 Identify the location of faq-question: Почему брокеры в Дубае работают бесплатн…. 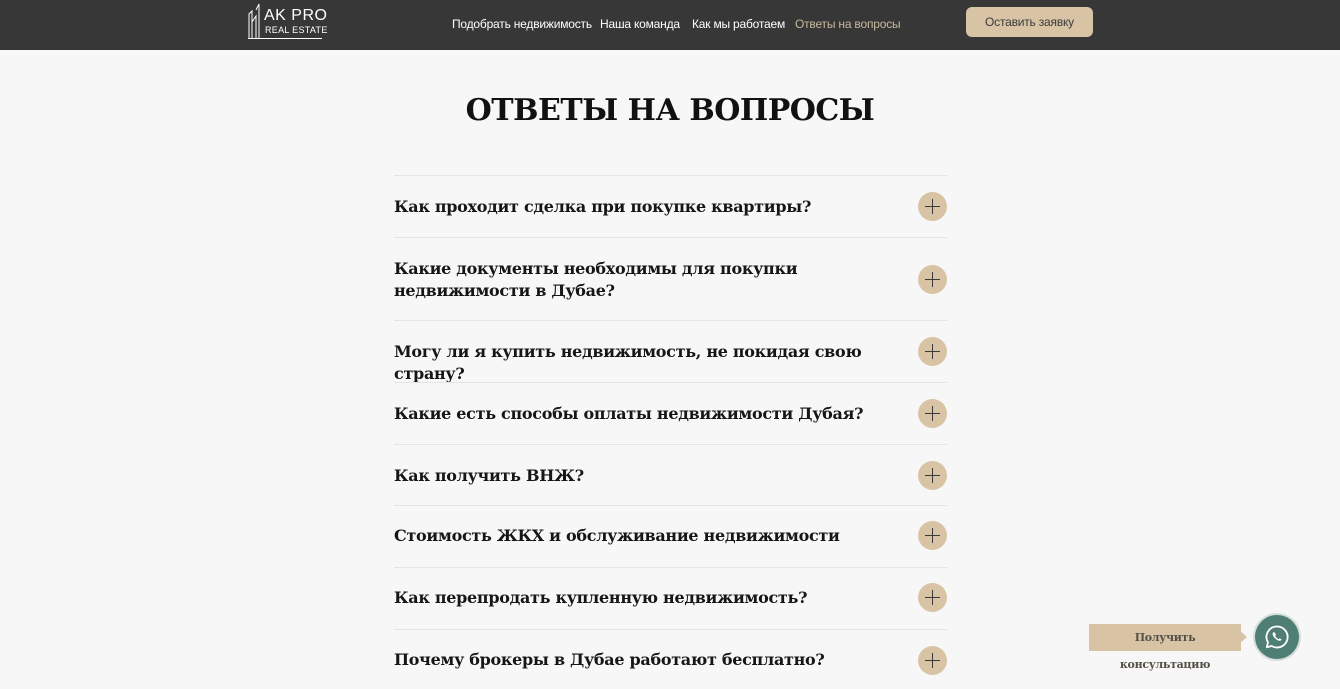
(609, 659).